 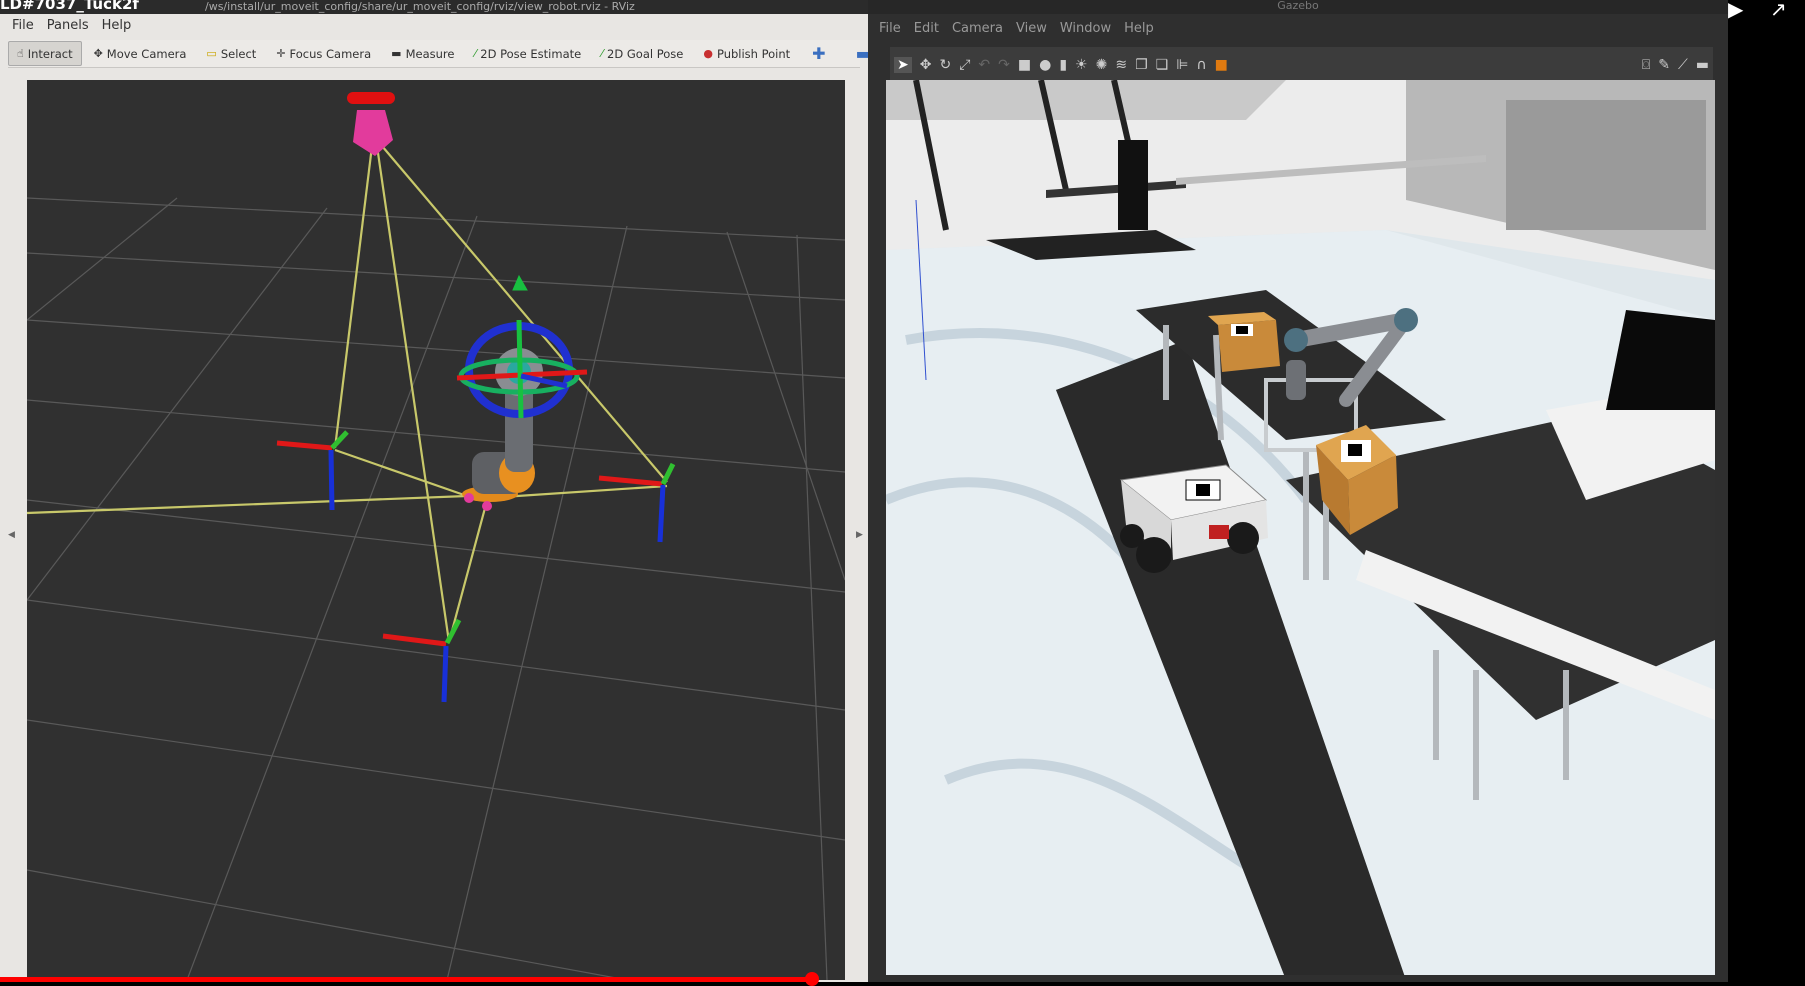 What do you see at coordinates (903, 64) in the screenshot?
I see `select-arrow-icon: ➤` at bounding box center [903, 64].